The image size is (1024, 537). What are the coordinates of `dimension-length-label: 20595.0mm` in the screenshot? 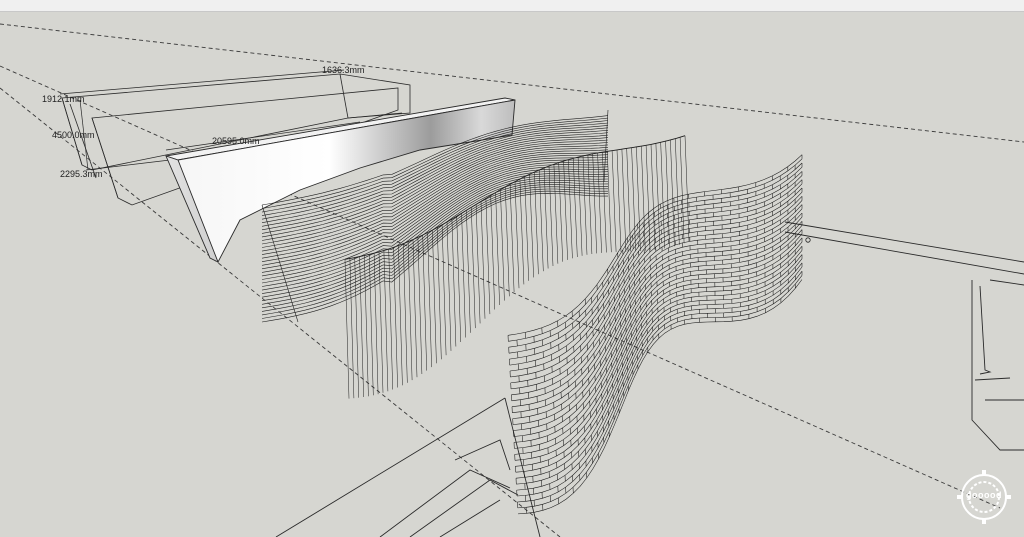 It's located at (236, 141).